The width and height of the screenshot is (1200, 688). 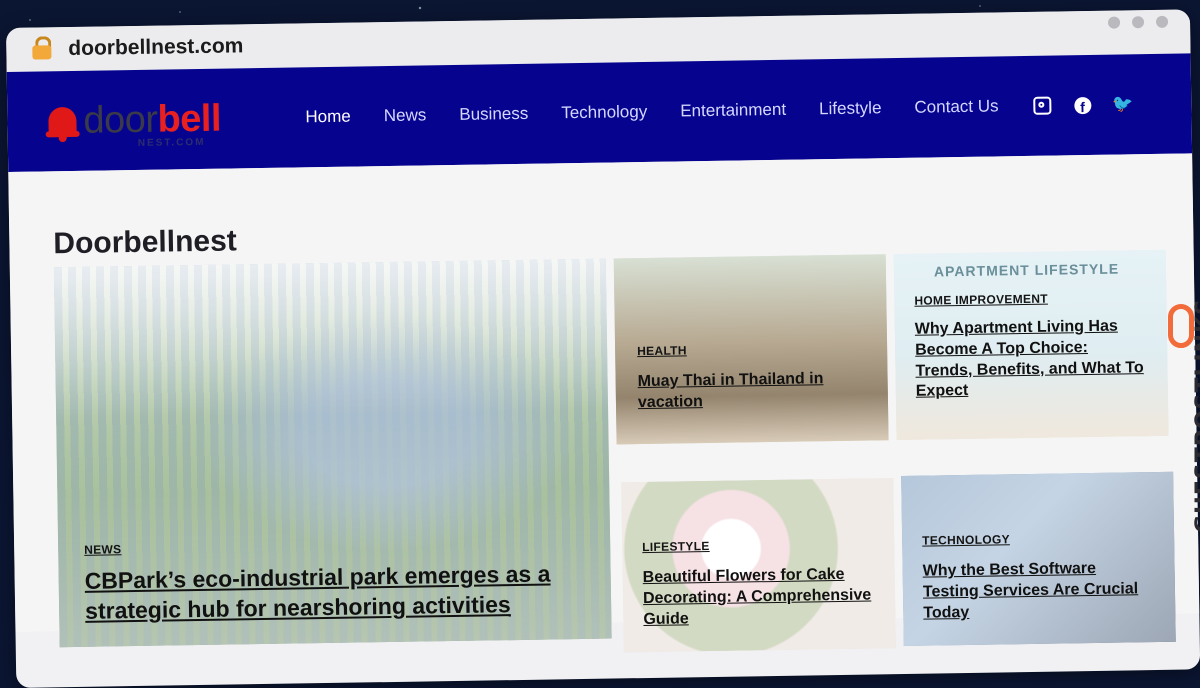 What do you see at coordinates (328, 117) in the screenshot?
I see `nav-item-home: Home` at bounding box center [328, 117].